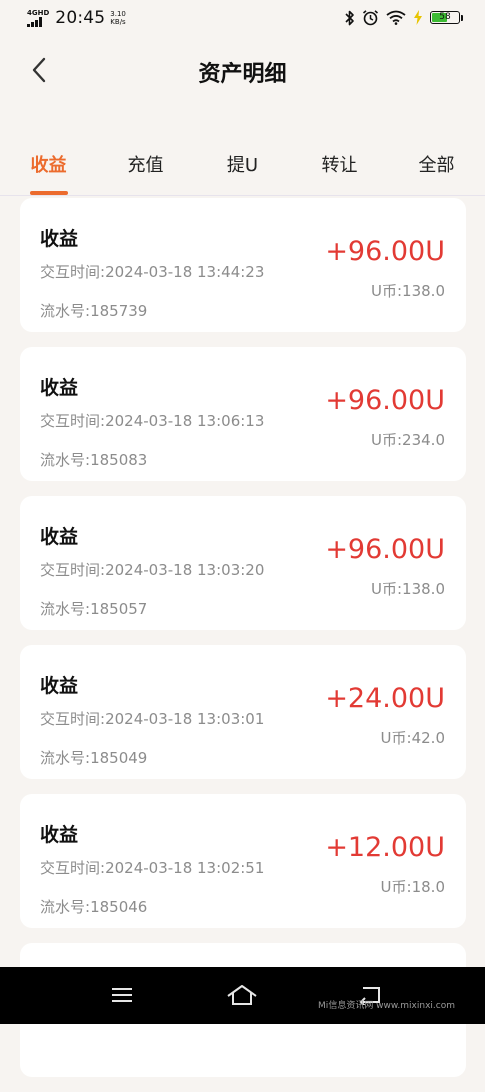  I want to click on record-serial: 185739, so click(119, 311).